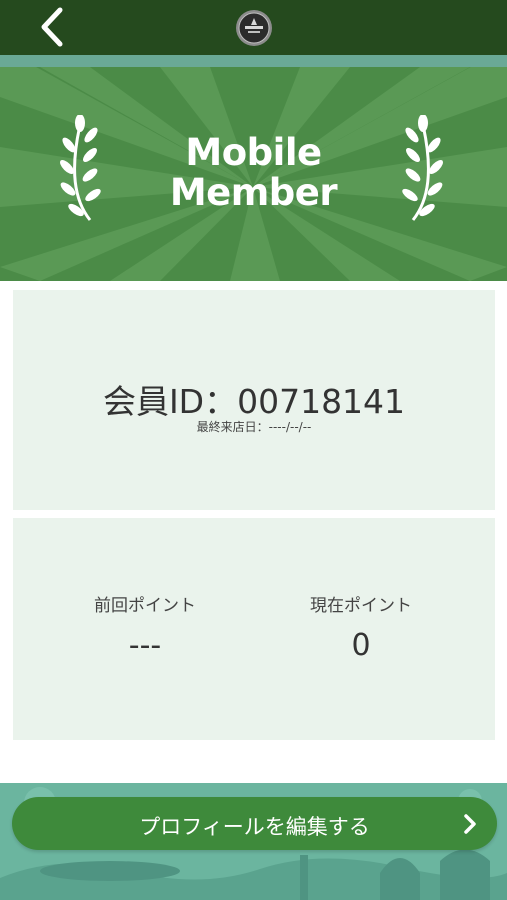  What do you see at coordinates (254, 427) in the screenshot?
I see `last-visit-date: 最終来店日：----/--/--` at bounding box center [254, 427].